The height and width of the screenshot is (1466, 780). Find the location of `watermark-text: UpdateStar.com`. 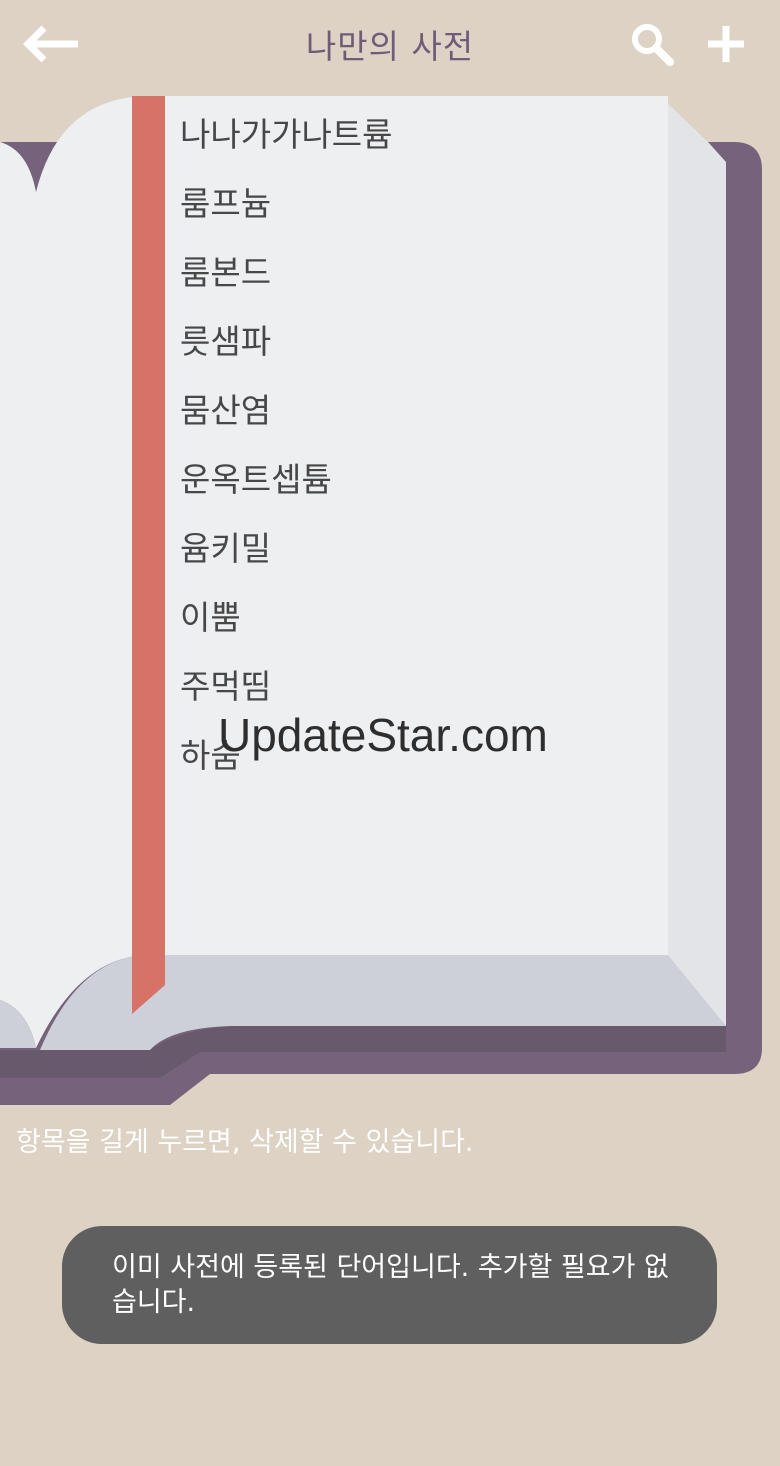

watermark-text: UpdateStar.com is located at coordinates (383, 735).